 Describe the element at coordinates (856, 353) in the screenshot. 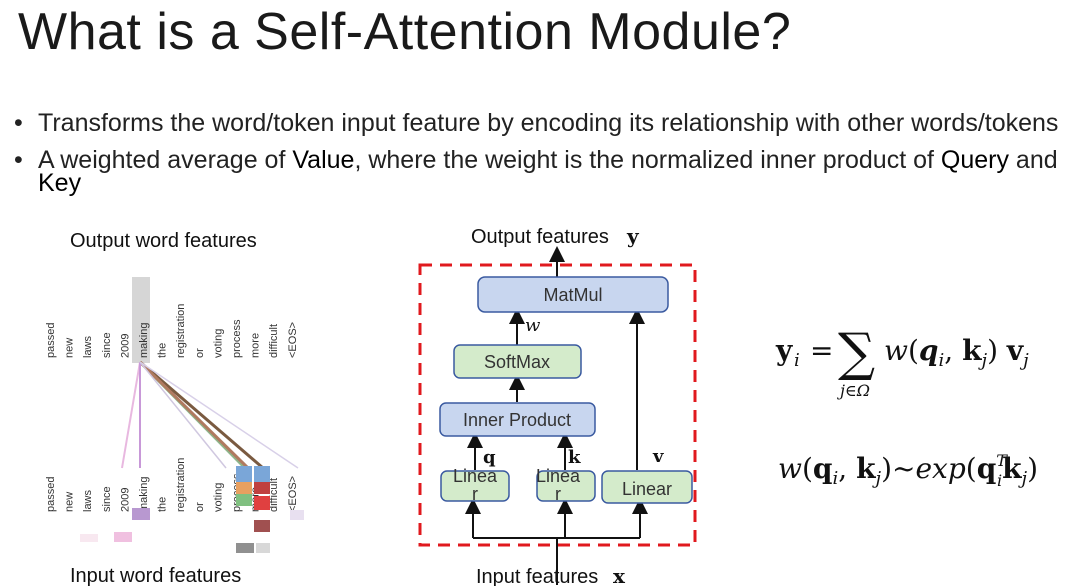

I see `eq1-sum: ∑` at that location.